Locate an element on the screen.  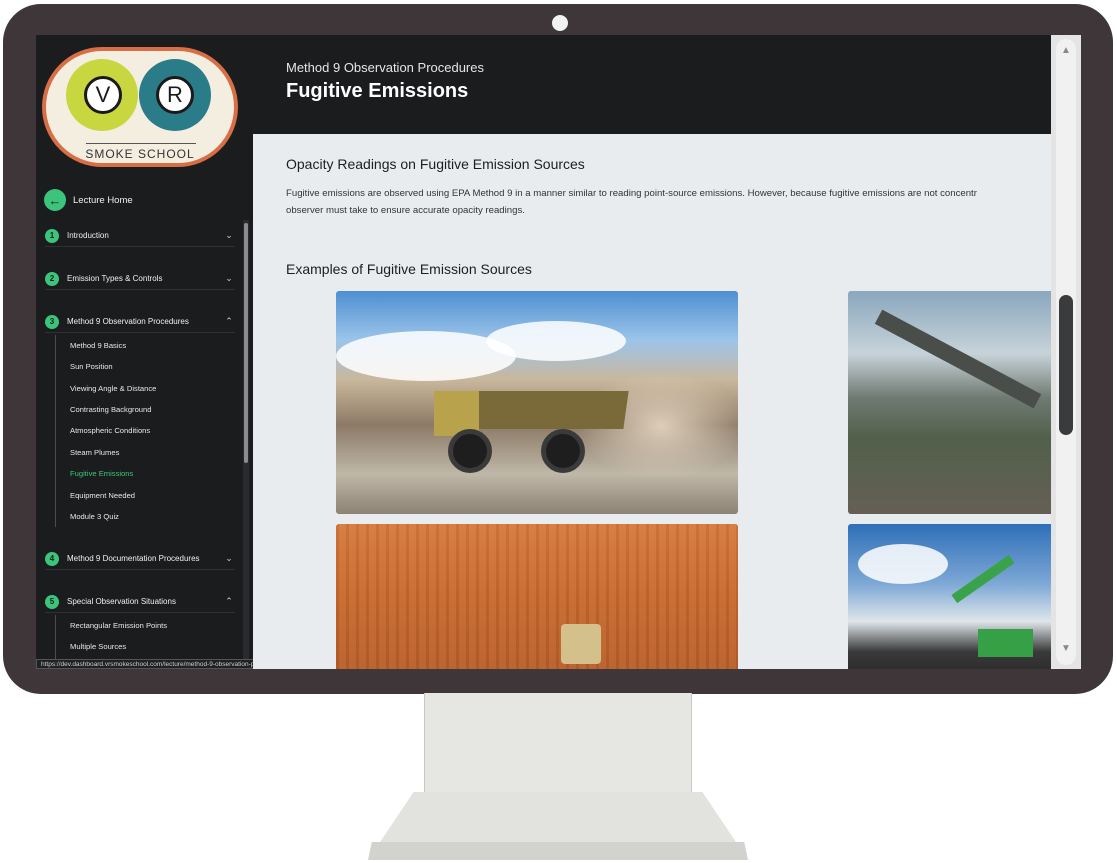
conveyor-boom is located at coordinates (958, 359).